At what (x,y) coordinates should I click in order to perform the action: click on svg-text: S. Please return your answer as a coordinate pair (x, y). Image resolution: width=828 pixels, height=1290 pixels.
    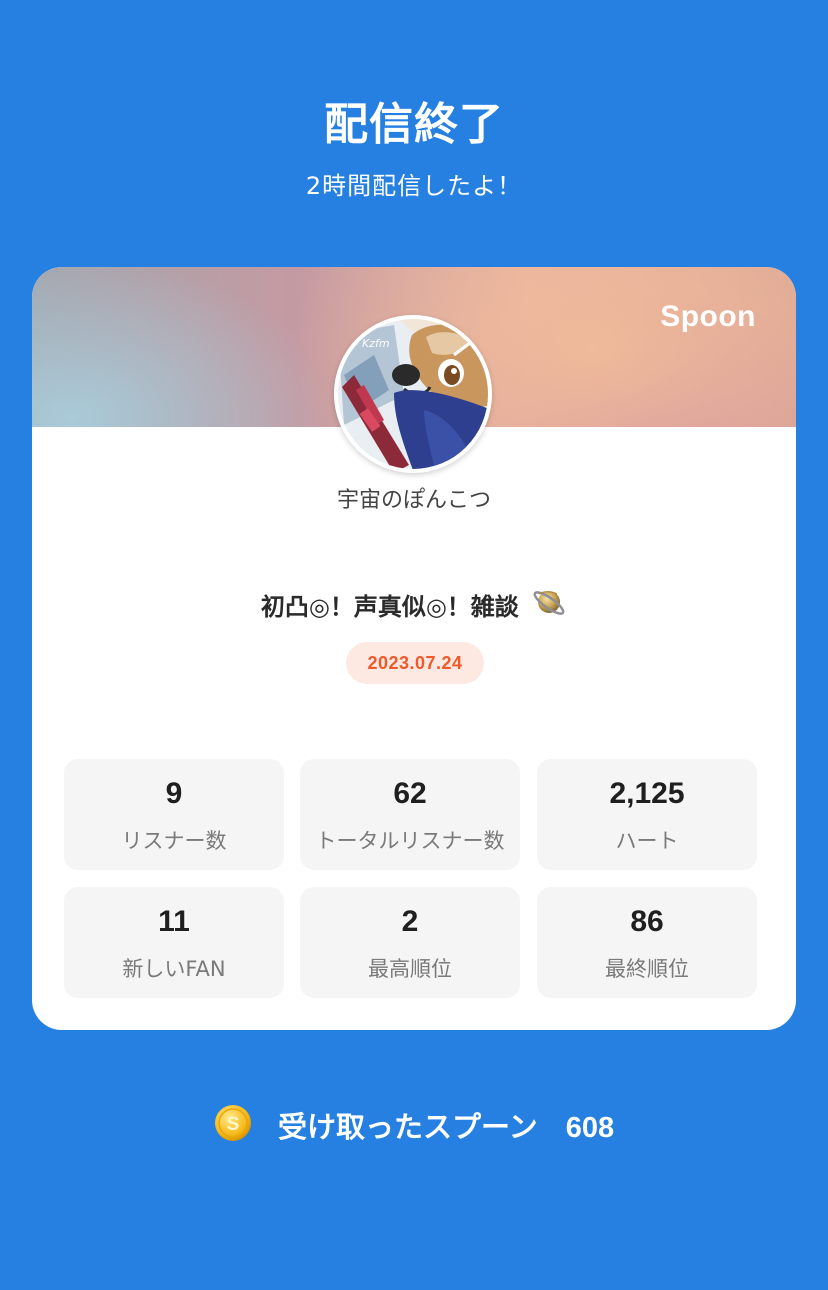
    Looking at the image, I should click on (233, 1124).